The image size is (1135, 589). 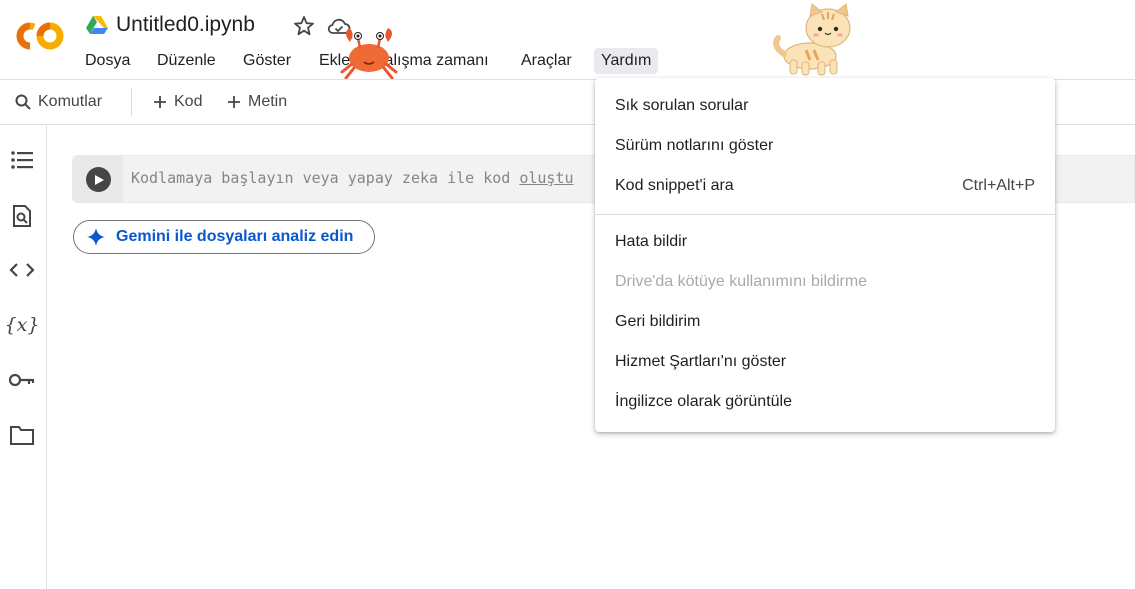 What do you see at coordinates (825, 186) in the screenshot?
I see `help-item-search-snippets: Kod snippet'i ara Ctrl+Alt+P` at bounding box center [825, 186].